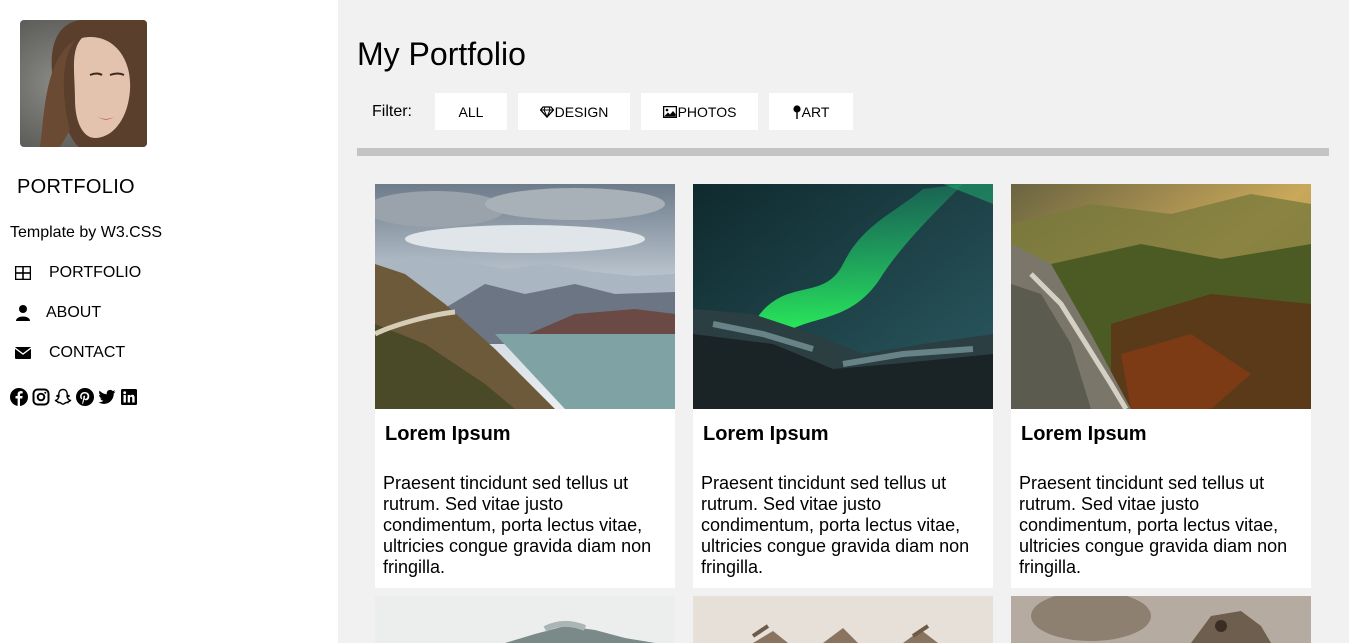 This screenshot has width=1349, height=643. I want to click on filter-button-label: DESIGN, so click(581, 111).